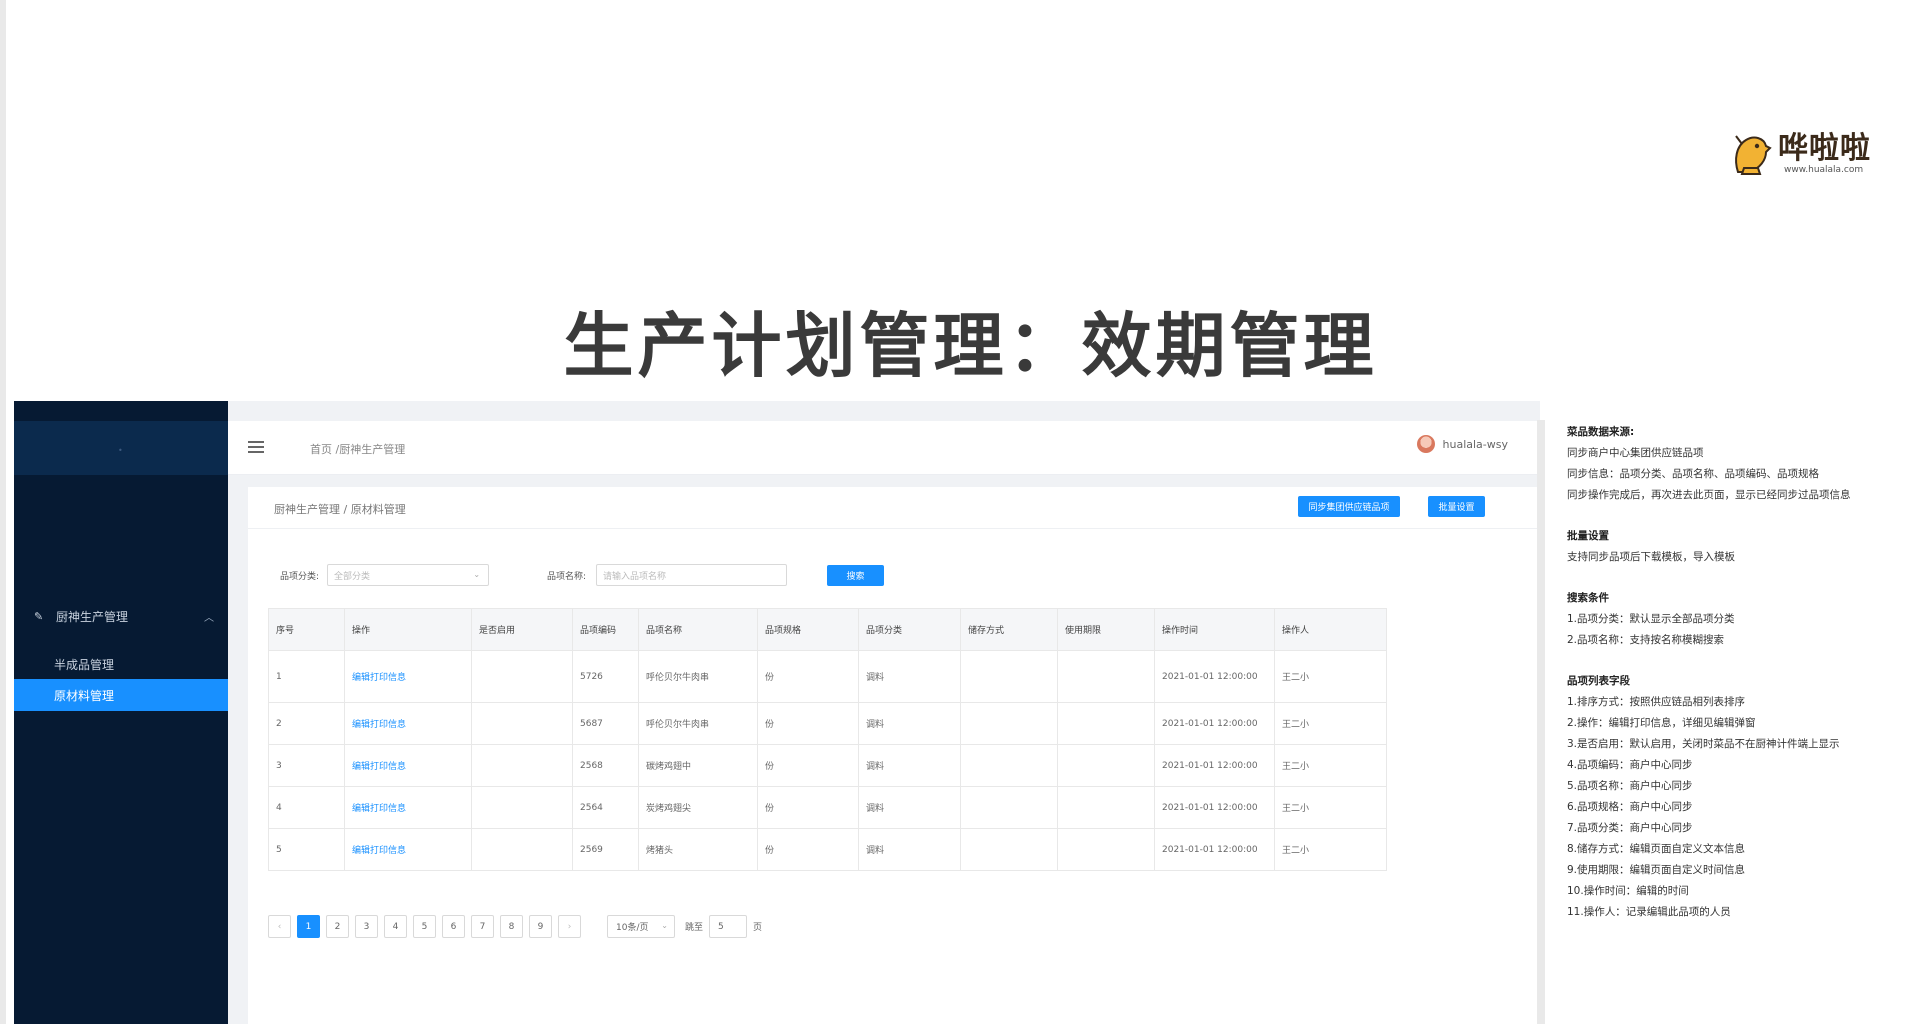 The width and height of the screenshot is (1931, 1024). Describe the element at coordinates (306, 765) in the screenshot. I see `table-cell: 3` at that location.